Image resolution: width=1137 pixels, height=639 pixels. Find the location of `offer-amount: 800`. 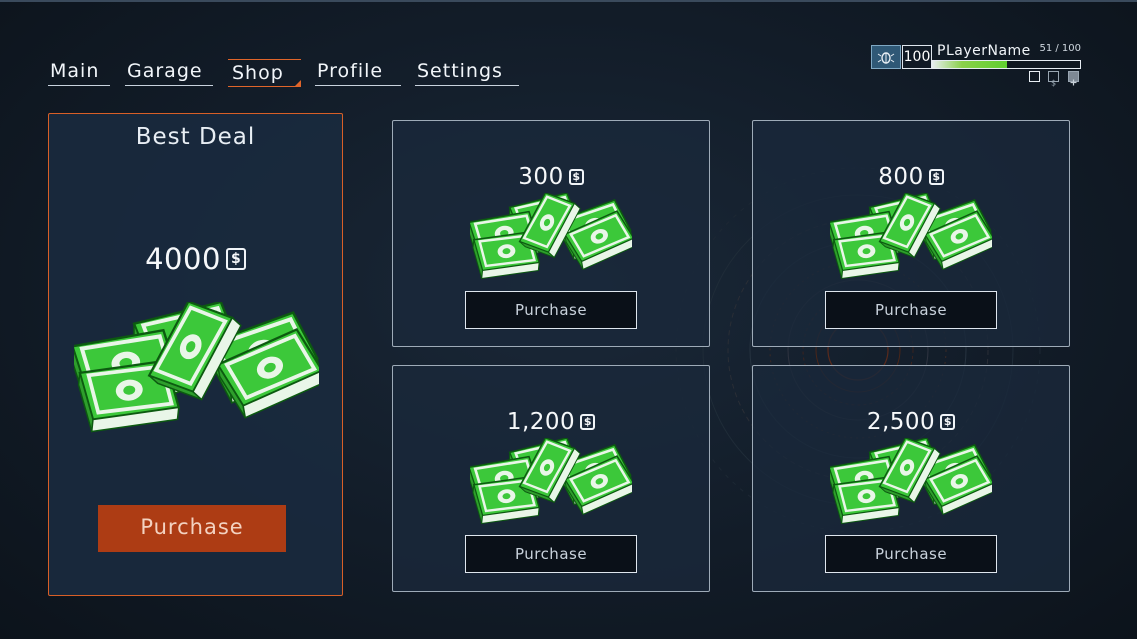

offer-amount: 800 is located at coordinates (901, 176).